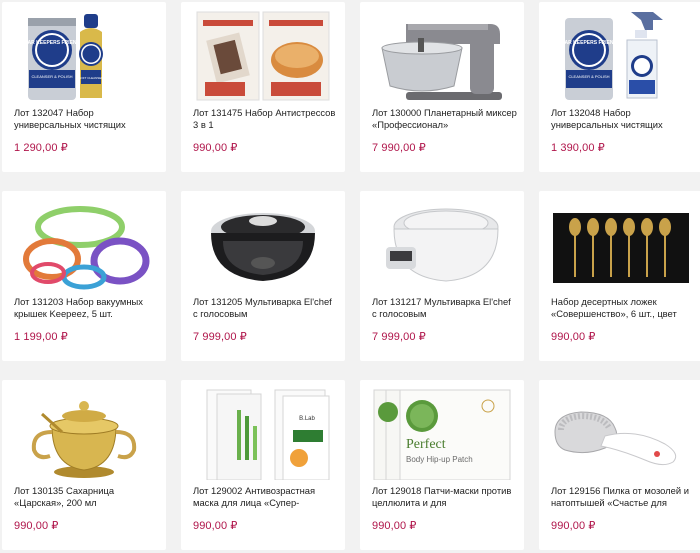 The width and height of the screenshot is (700, 553). What do you see at coordinates (439, 459) in the screenshot?
I see `patch-sub-text: Body Hip-up Patch` at bounding box center [439, 459].